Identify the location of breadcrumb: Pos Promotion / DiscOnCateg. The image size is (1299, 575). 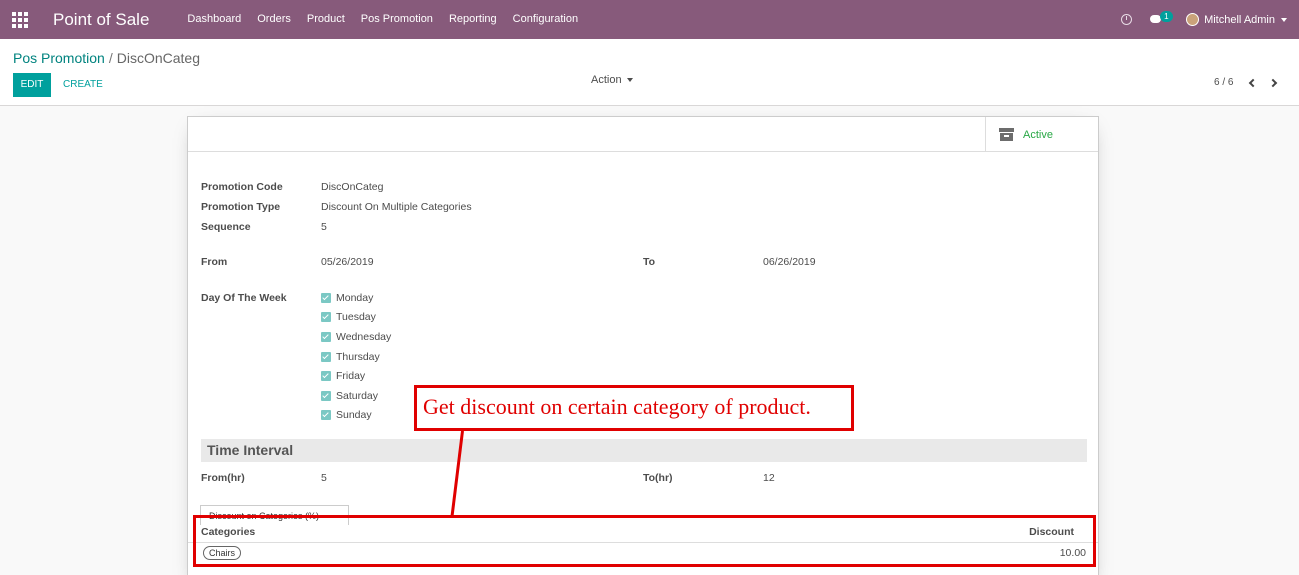
(106, 58).